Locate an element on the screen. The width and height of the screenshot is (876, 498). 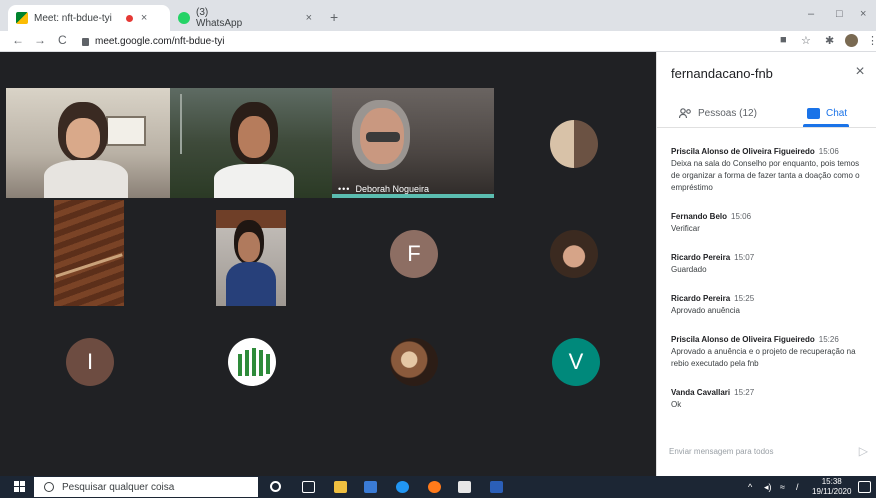
participant-avatar-letter: I is located at coordinates (90, 362).